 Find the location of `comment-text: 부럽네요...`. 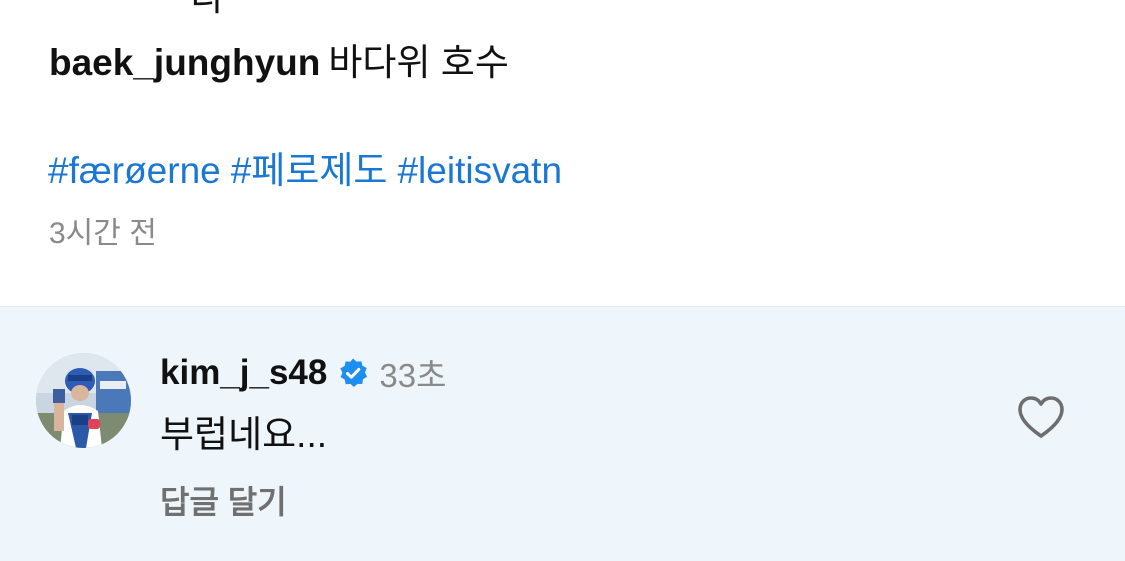

comment-text: 부럽네요... is located at coordinates (243, 434).